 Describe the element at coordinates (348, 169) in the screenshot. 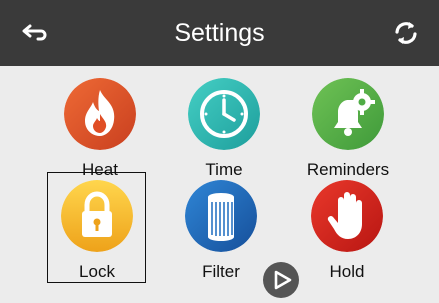

I see `tile-label-reminders: Reminders` at that location.